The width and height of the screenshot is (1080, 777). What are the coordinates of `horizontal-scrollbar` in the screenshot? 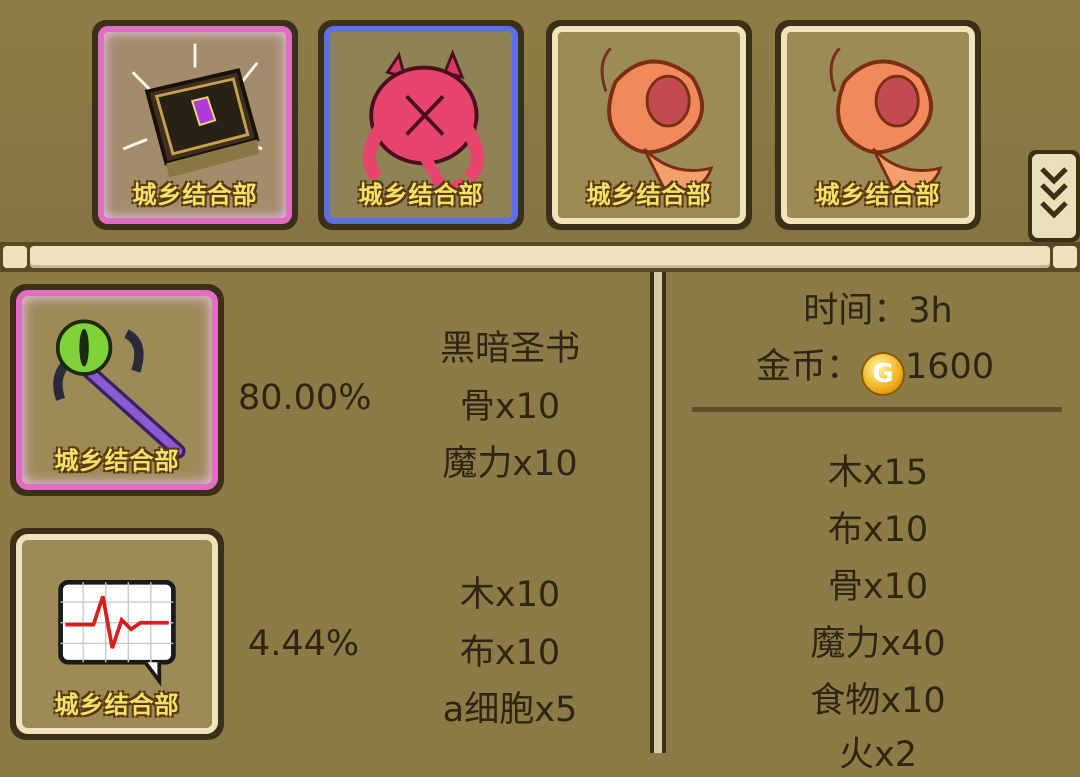 It's located at (540, 257).